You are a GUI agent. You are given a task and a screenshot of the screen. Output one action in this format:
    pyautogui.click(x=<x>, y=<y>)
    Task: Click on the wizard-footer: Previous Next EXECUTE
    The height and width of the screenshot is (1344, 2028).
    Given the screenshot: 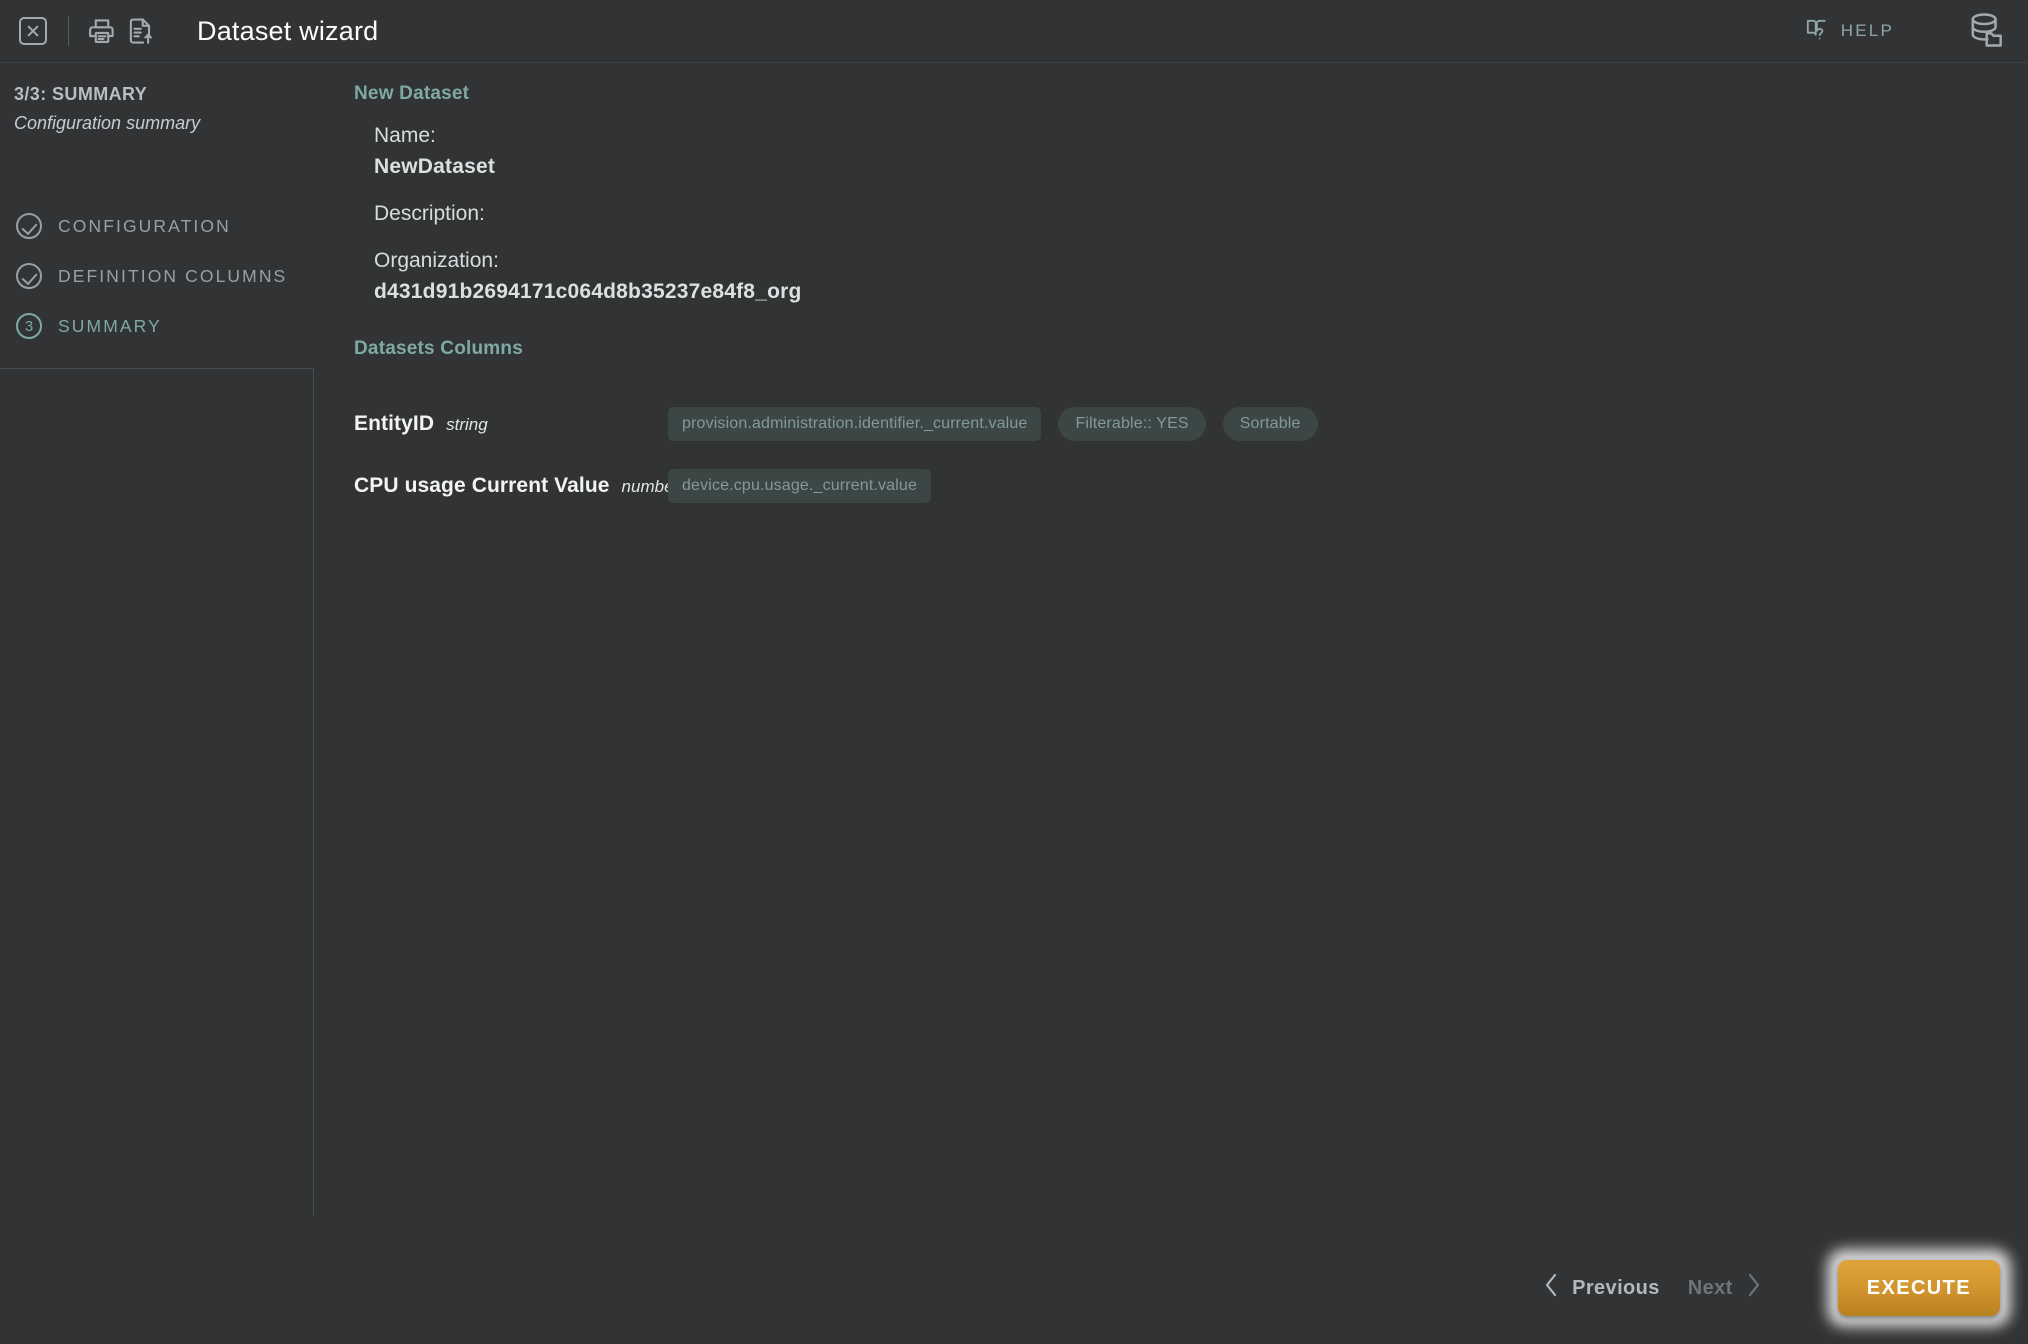 What is the action you would take?
    pyautogui.click(x=1770, y=1288)
    